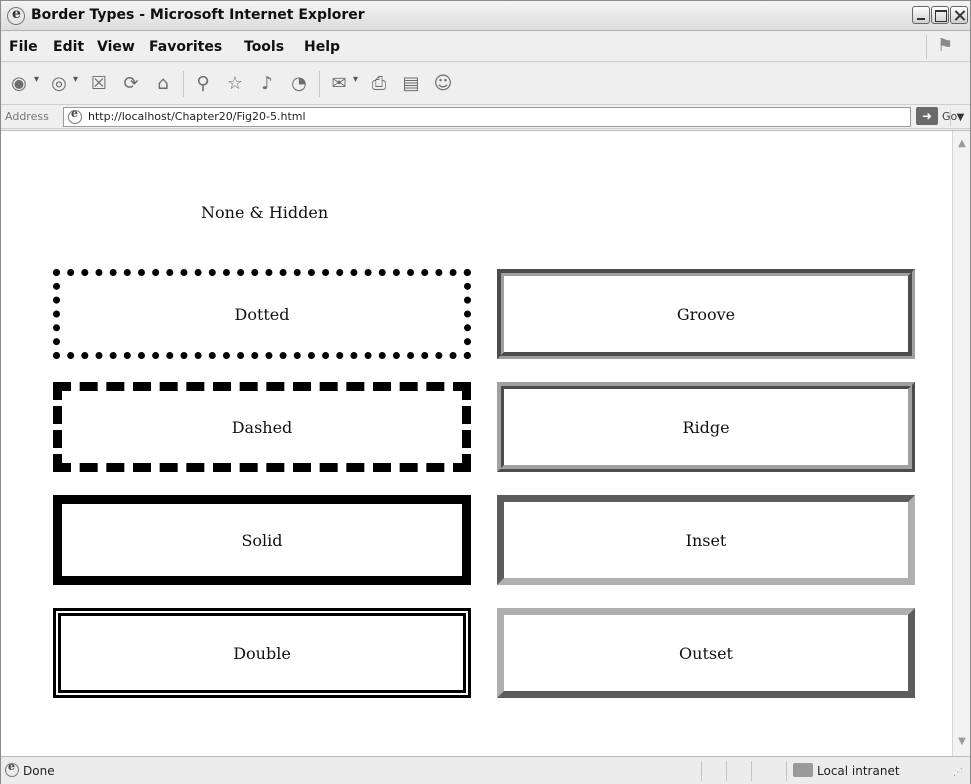 This screenshot has height=784, width=971. Describe the element at coordinates (116, 47) in the screenshot. I see `menu-view: View` at that location.